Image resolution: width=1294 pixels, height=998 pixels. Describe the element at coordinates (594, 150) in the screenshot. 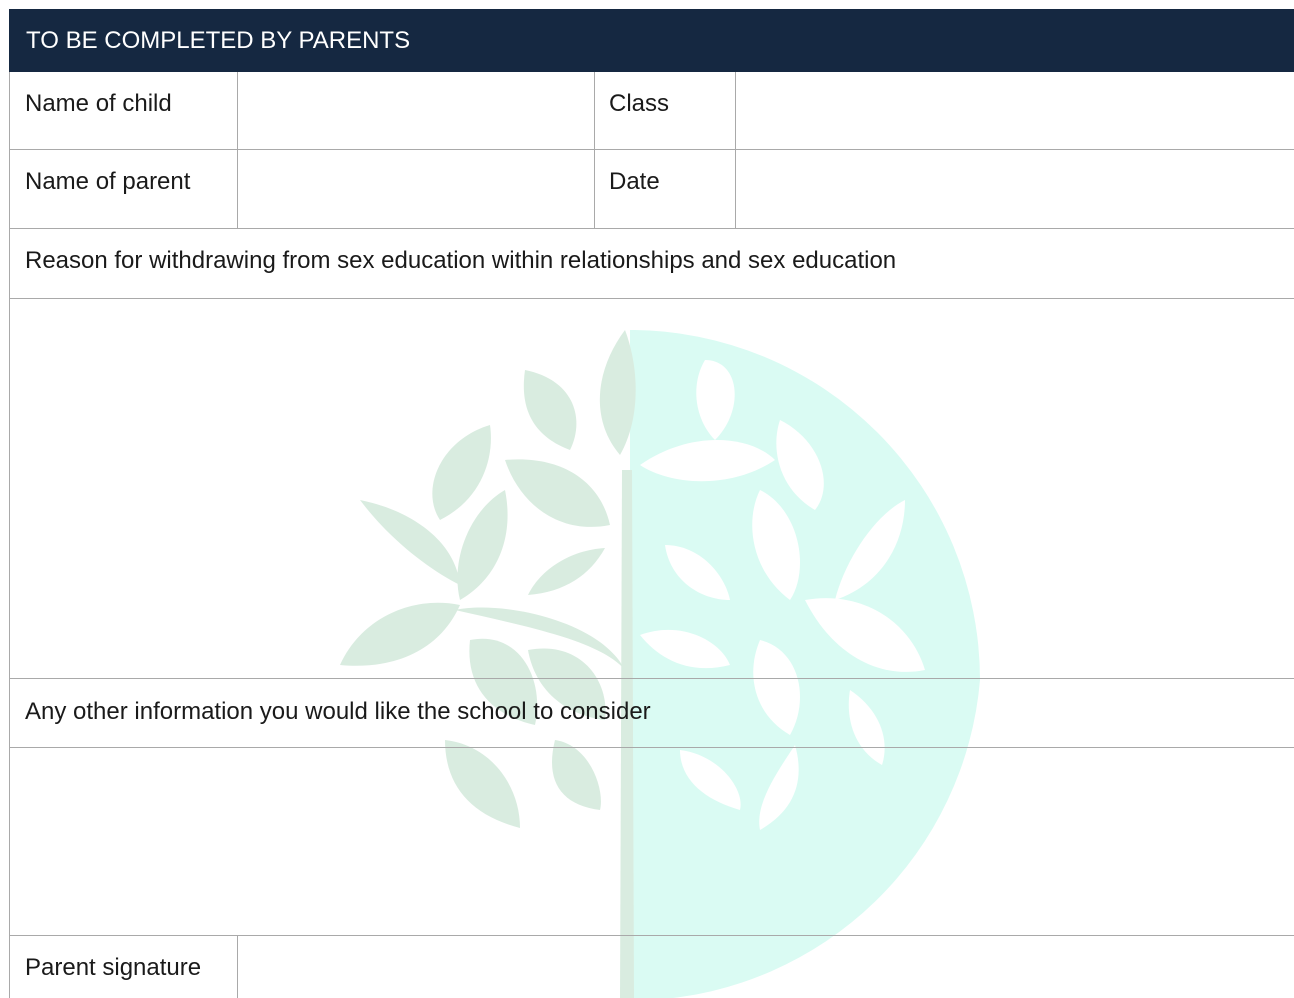

I see `column-divider` at that location.